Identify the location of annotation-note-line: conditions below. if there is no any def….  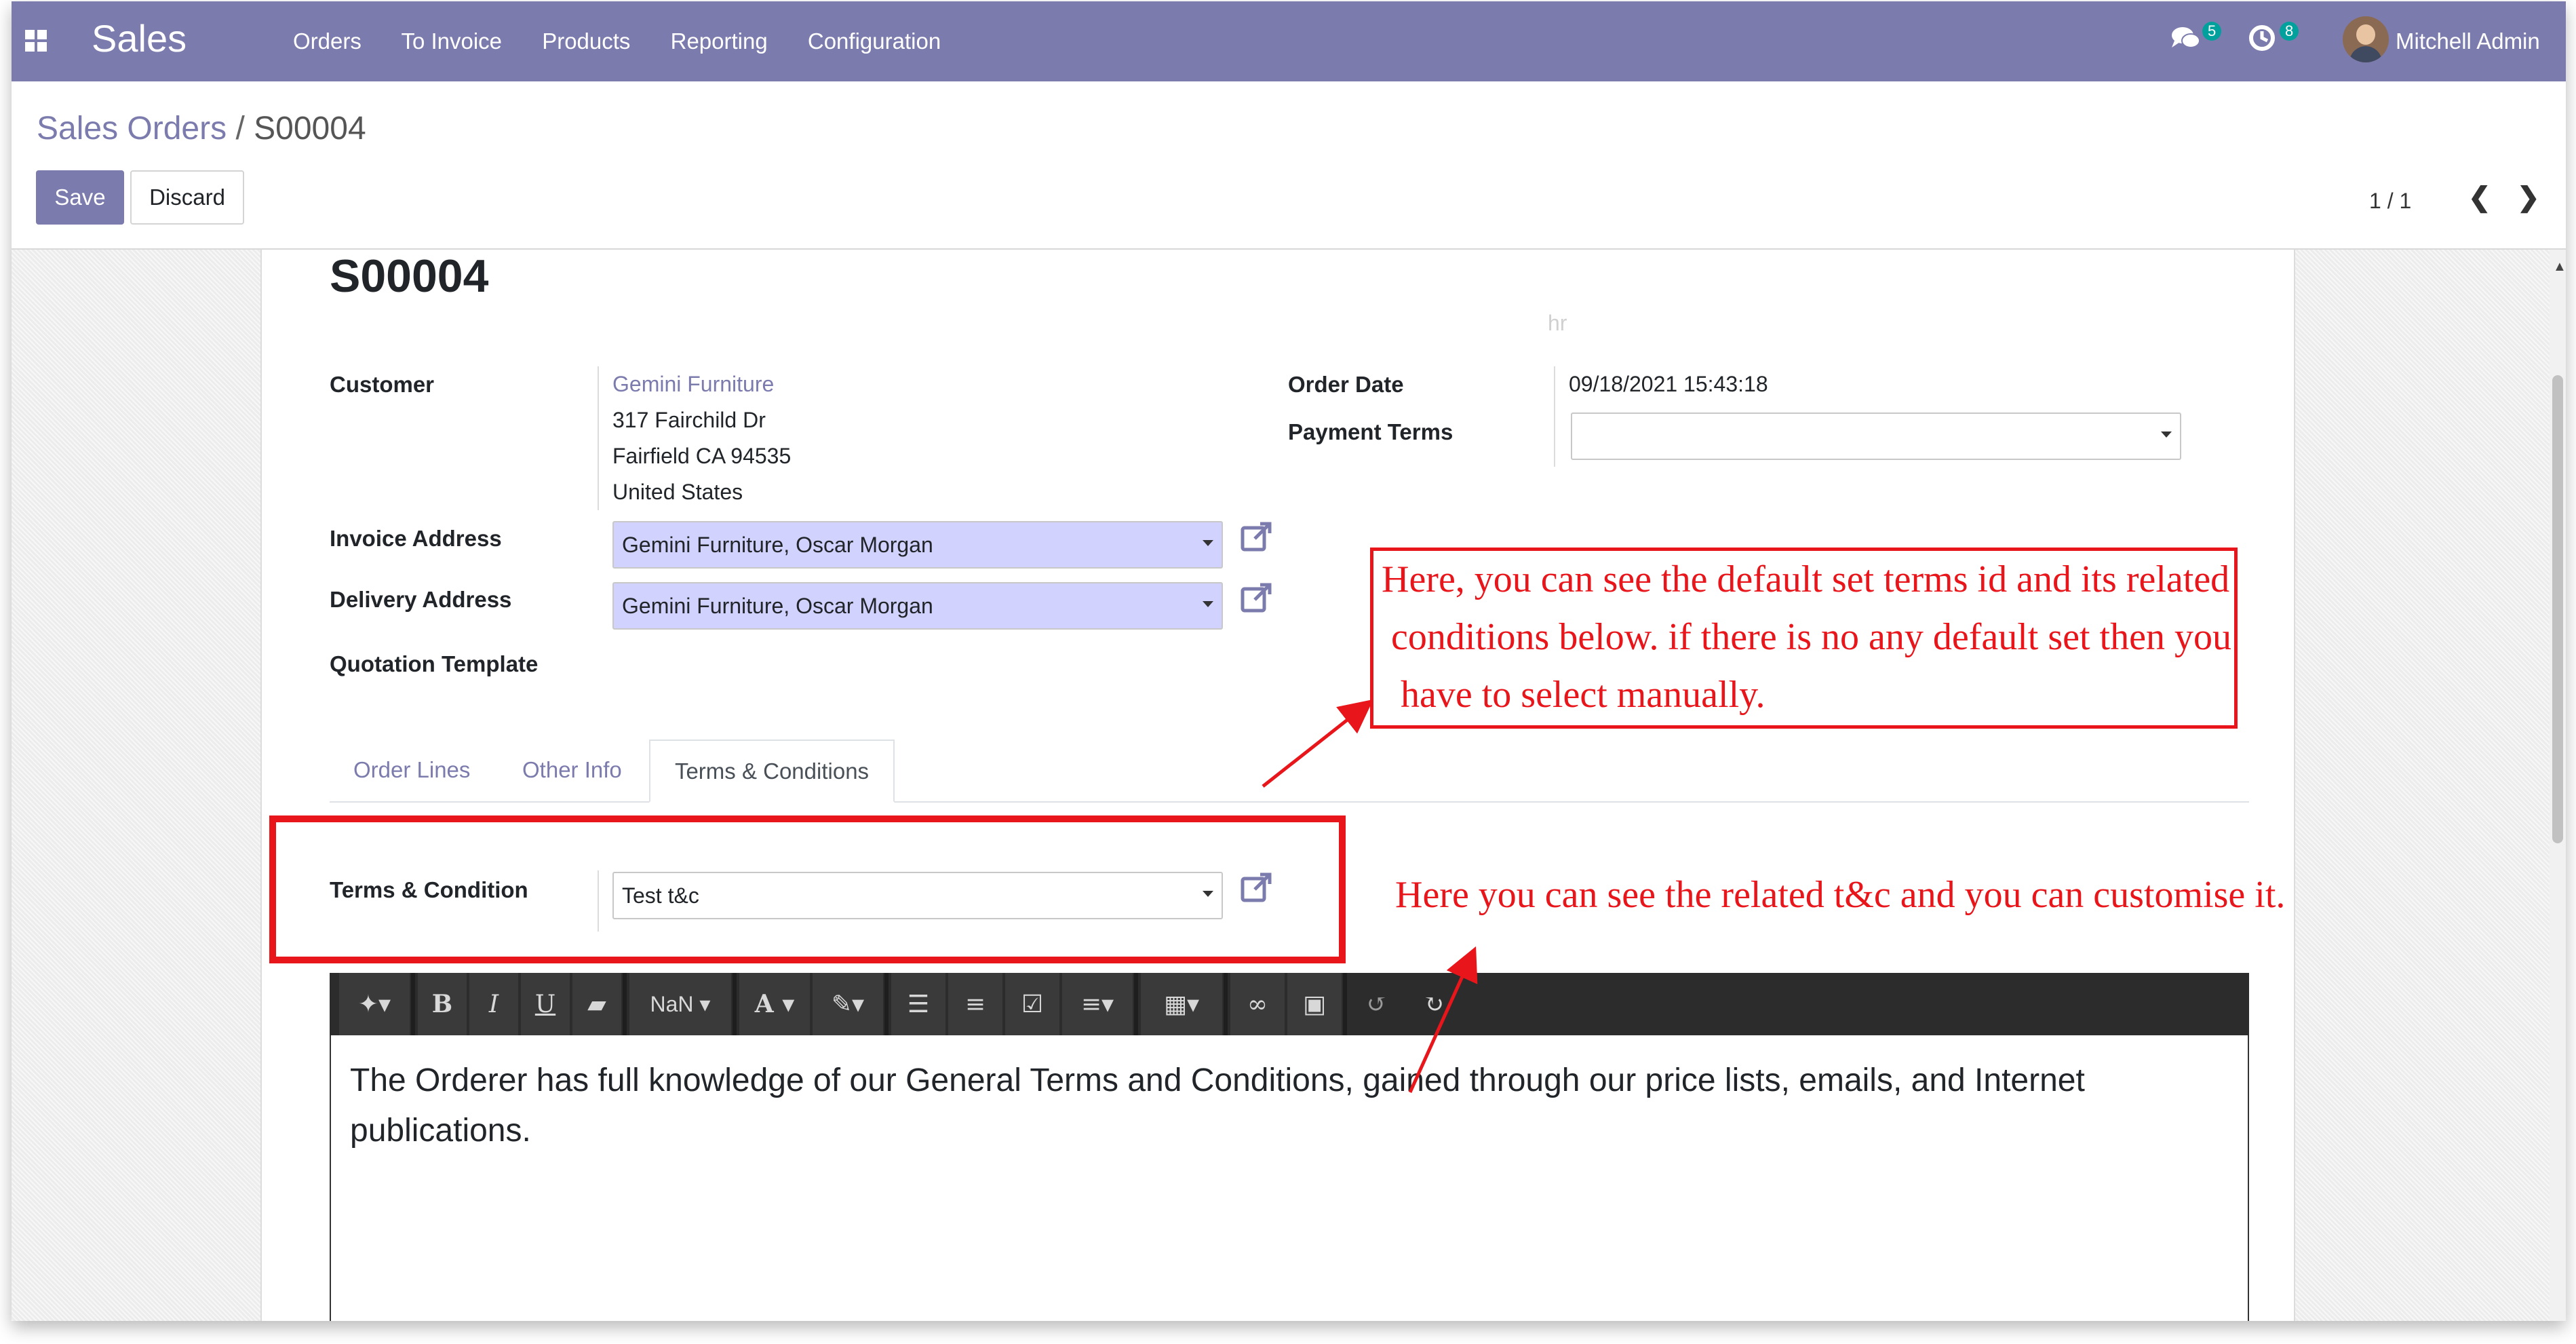
(1806, 637).